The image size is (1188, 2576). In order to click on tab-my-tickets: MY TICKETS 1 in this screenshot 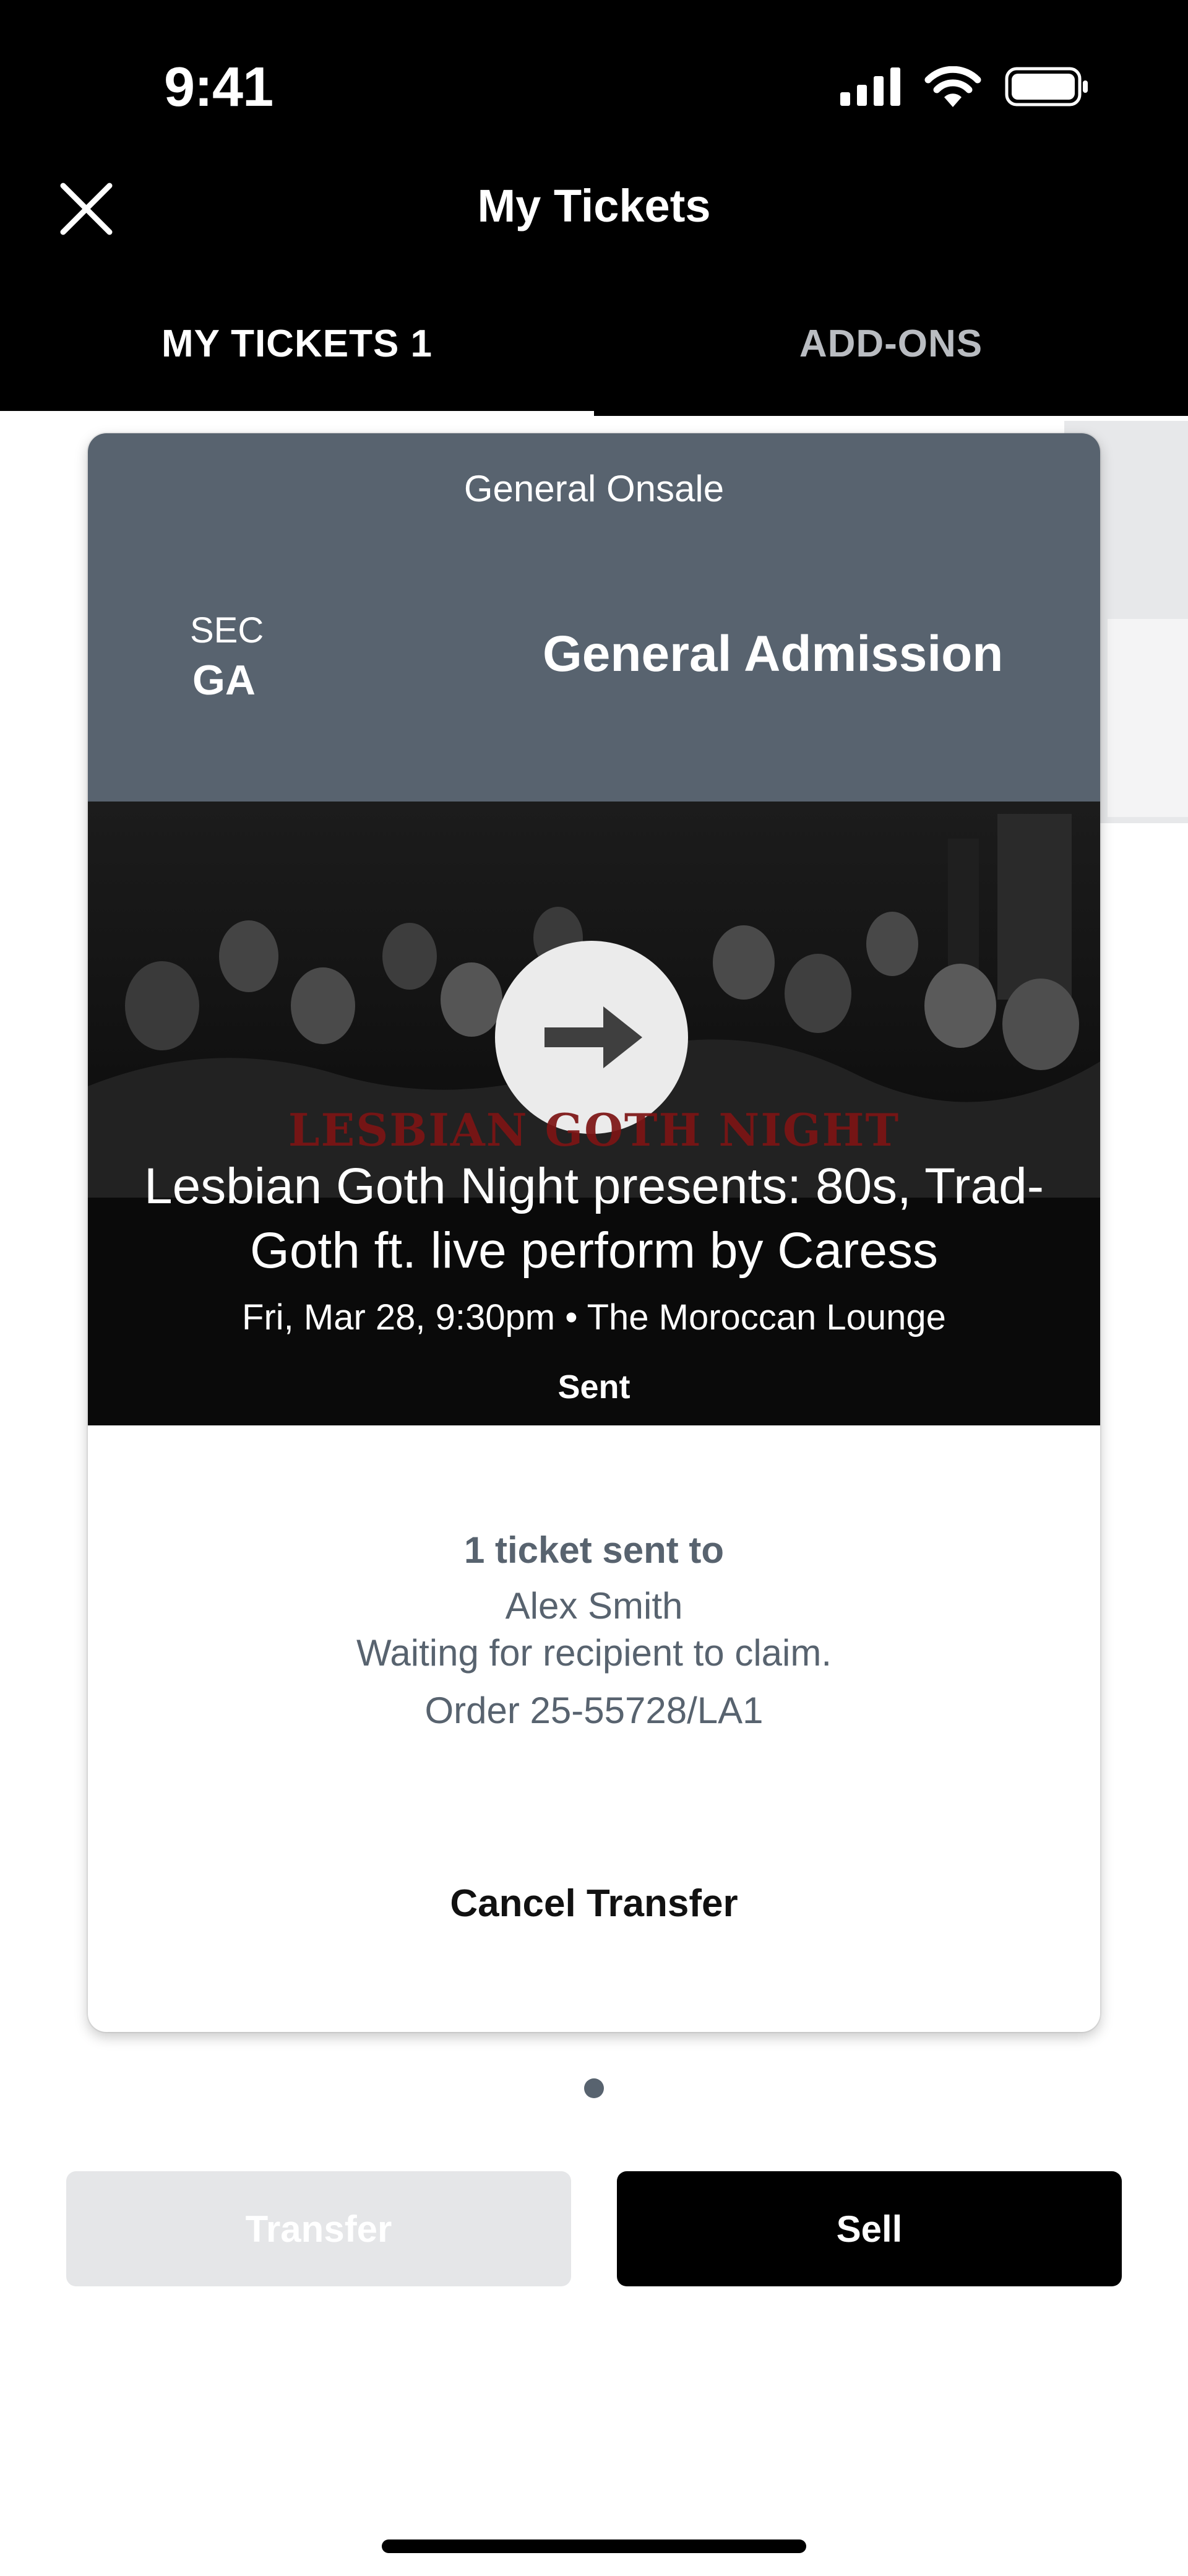, I will do `click(297, 344)`.